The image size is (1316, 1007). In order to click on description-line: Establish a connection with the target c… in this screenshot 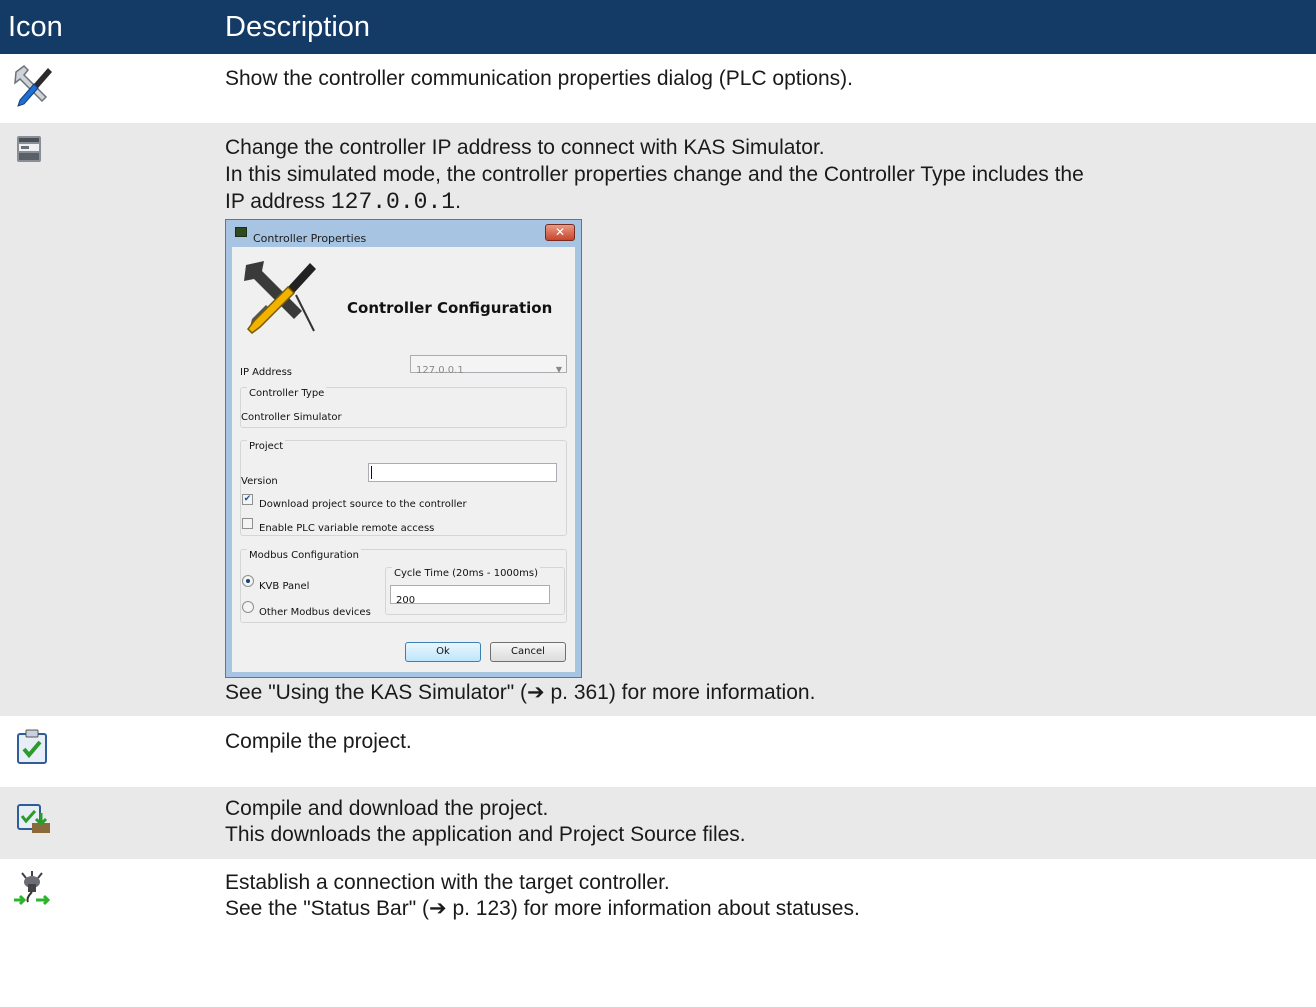, I will do `click(447, 882)`.